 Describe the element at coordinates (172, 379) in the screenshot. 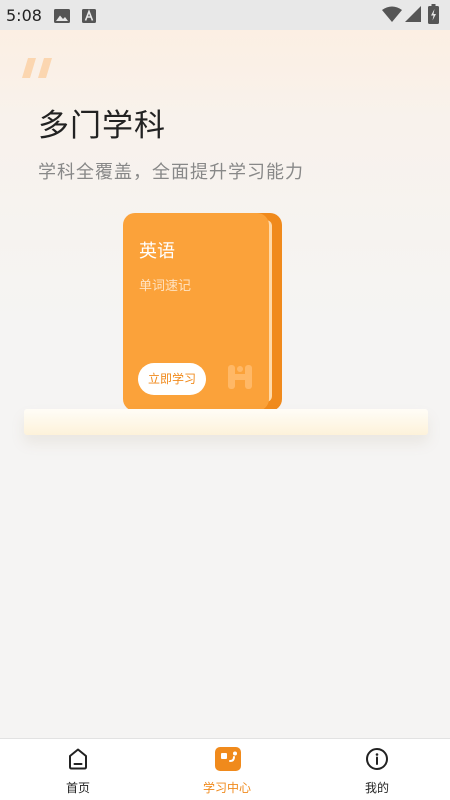

I see `start-study-button: 立即学习` at that location.